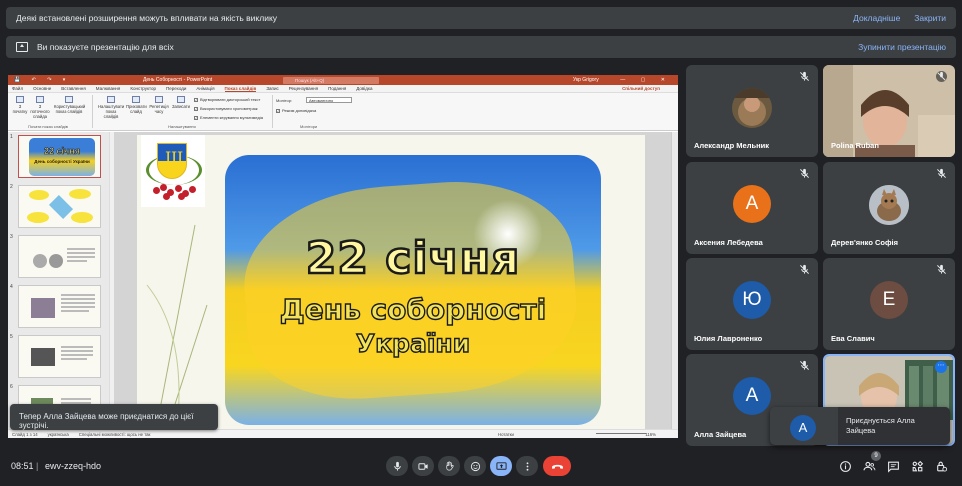 This screenshot has height=486, width=962. Describe the element at coordinates (501, 466) in the screenshot. I see `present-button` at that location.